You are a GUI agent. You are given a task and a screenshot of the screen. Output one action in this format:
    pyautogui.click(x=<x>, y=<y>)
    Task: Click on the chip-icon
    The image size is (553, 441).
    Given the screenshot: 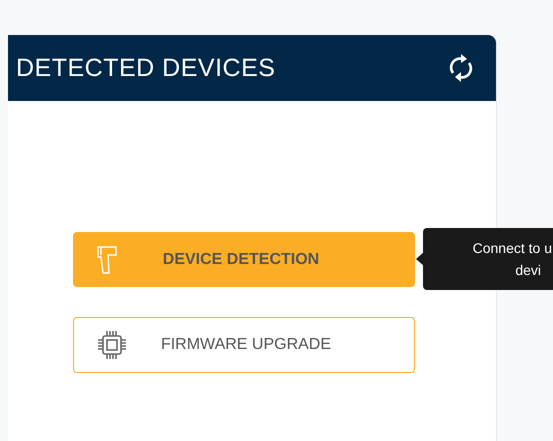 What is the action you would take?
    pyautogui.click(x=112, y=345)
    